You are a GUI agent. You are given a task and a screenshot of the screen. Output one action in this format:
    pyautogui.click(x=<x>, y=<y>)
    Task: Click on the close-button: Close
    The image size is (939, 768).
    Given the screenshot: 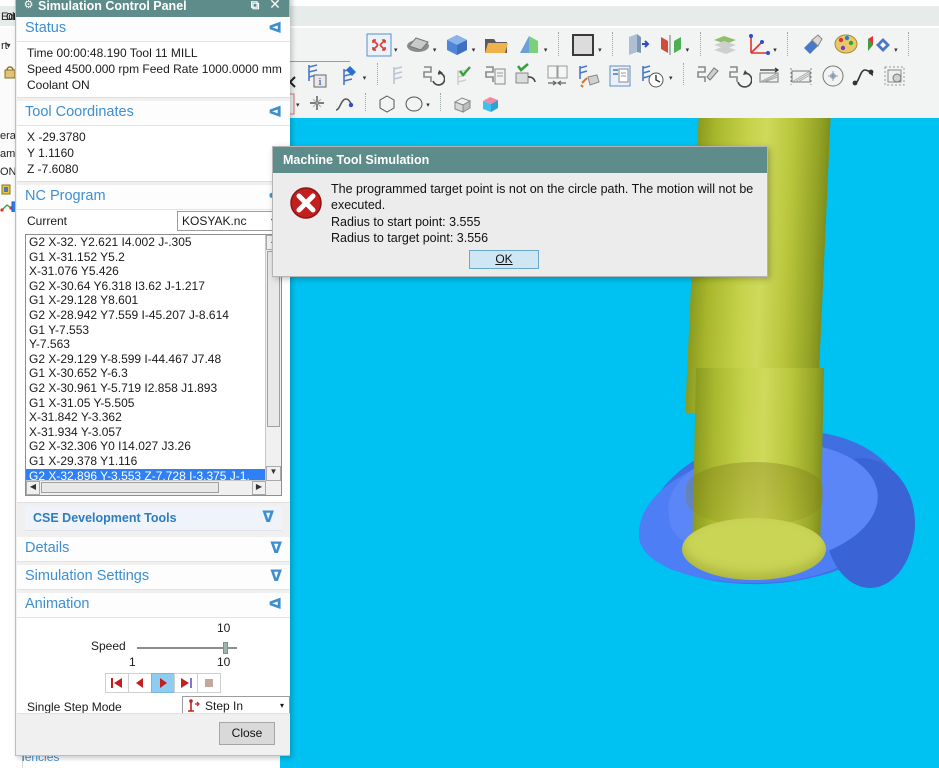 What is the action you would take?
    pyautogui.click(x=247, y=733)
    